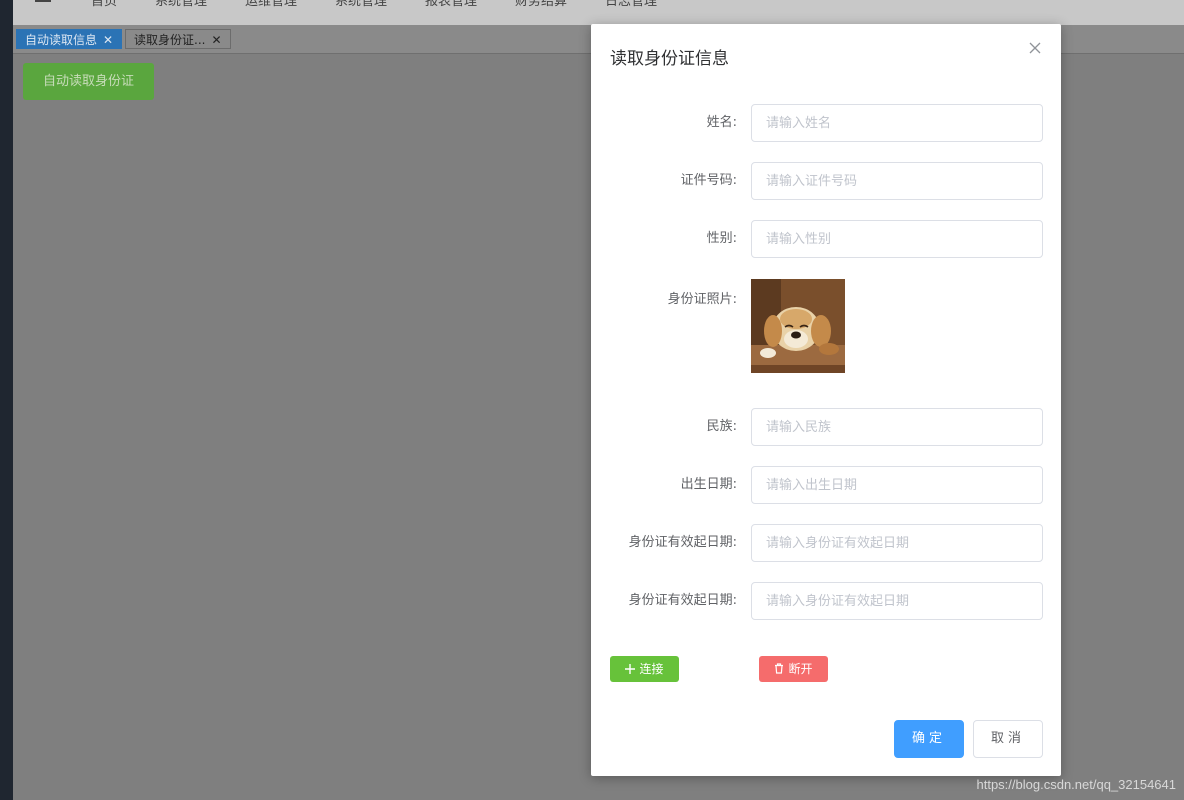 Image resolution: width=1184 pixels, height=800 pixels. Describe the element at coordinates (897, 543) in the screenshot. I see `valid-start-input` at that location.